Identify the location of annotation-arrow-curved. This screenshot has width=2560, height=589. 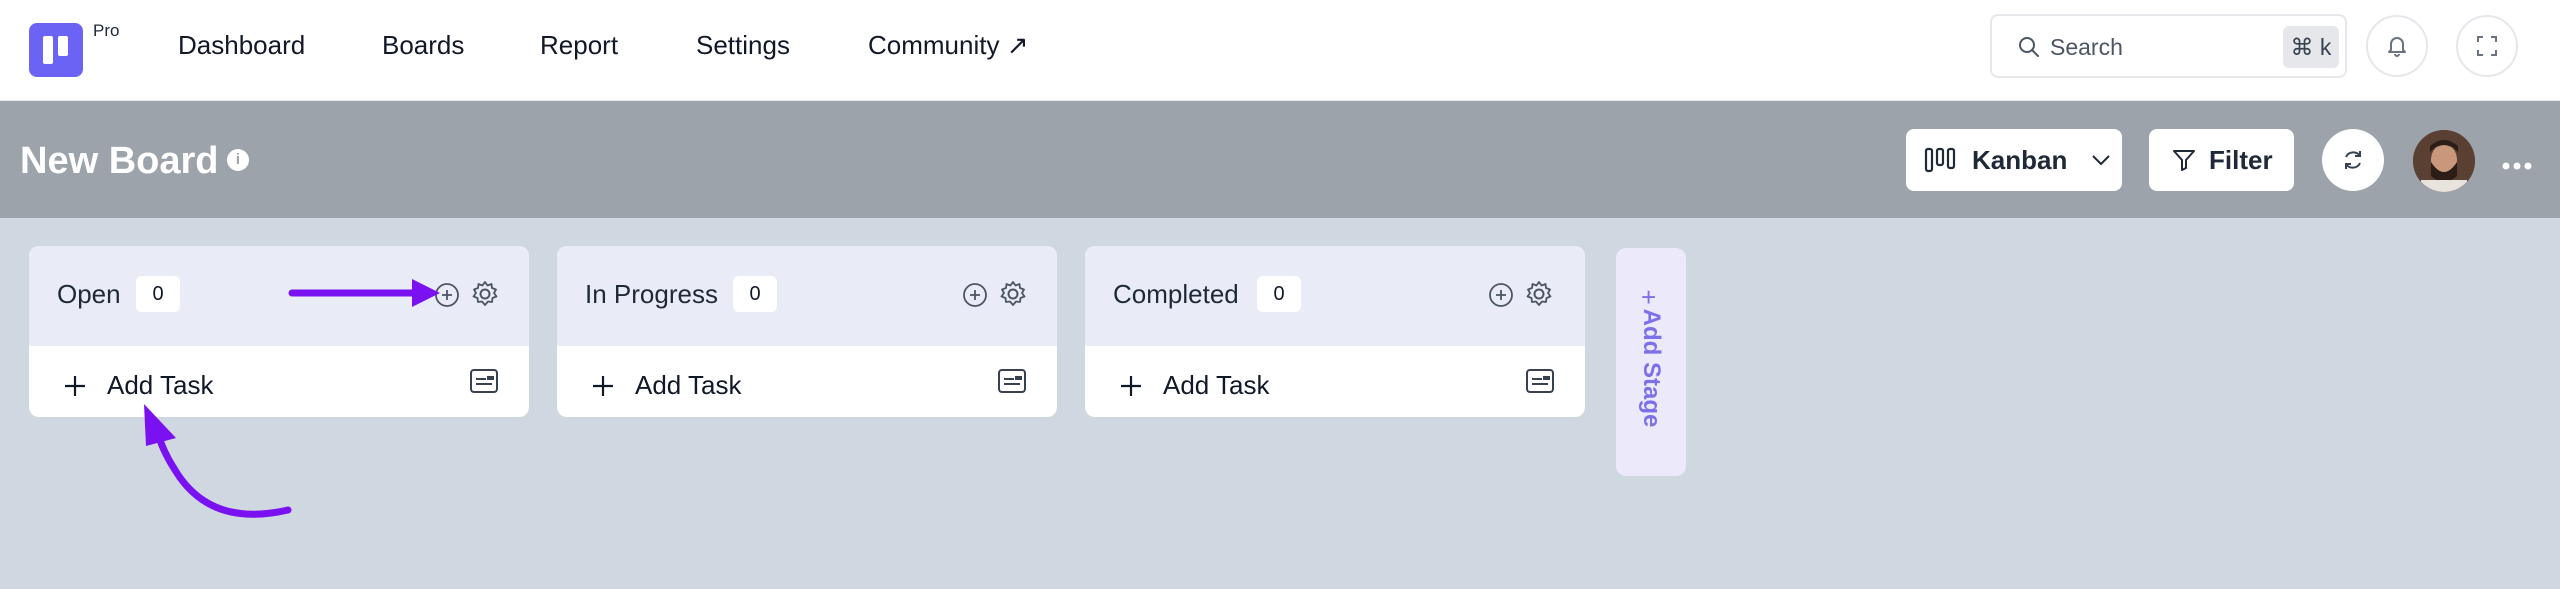
(218, 461).